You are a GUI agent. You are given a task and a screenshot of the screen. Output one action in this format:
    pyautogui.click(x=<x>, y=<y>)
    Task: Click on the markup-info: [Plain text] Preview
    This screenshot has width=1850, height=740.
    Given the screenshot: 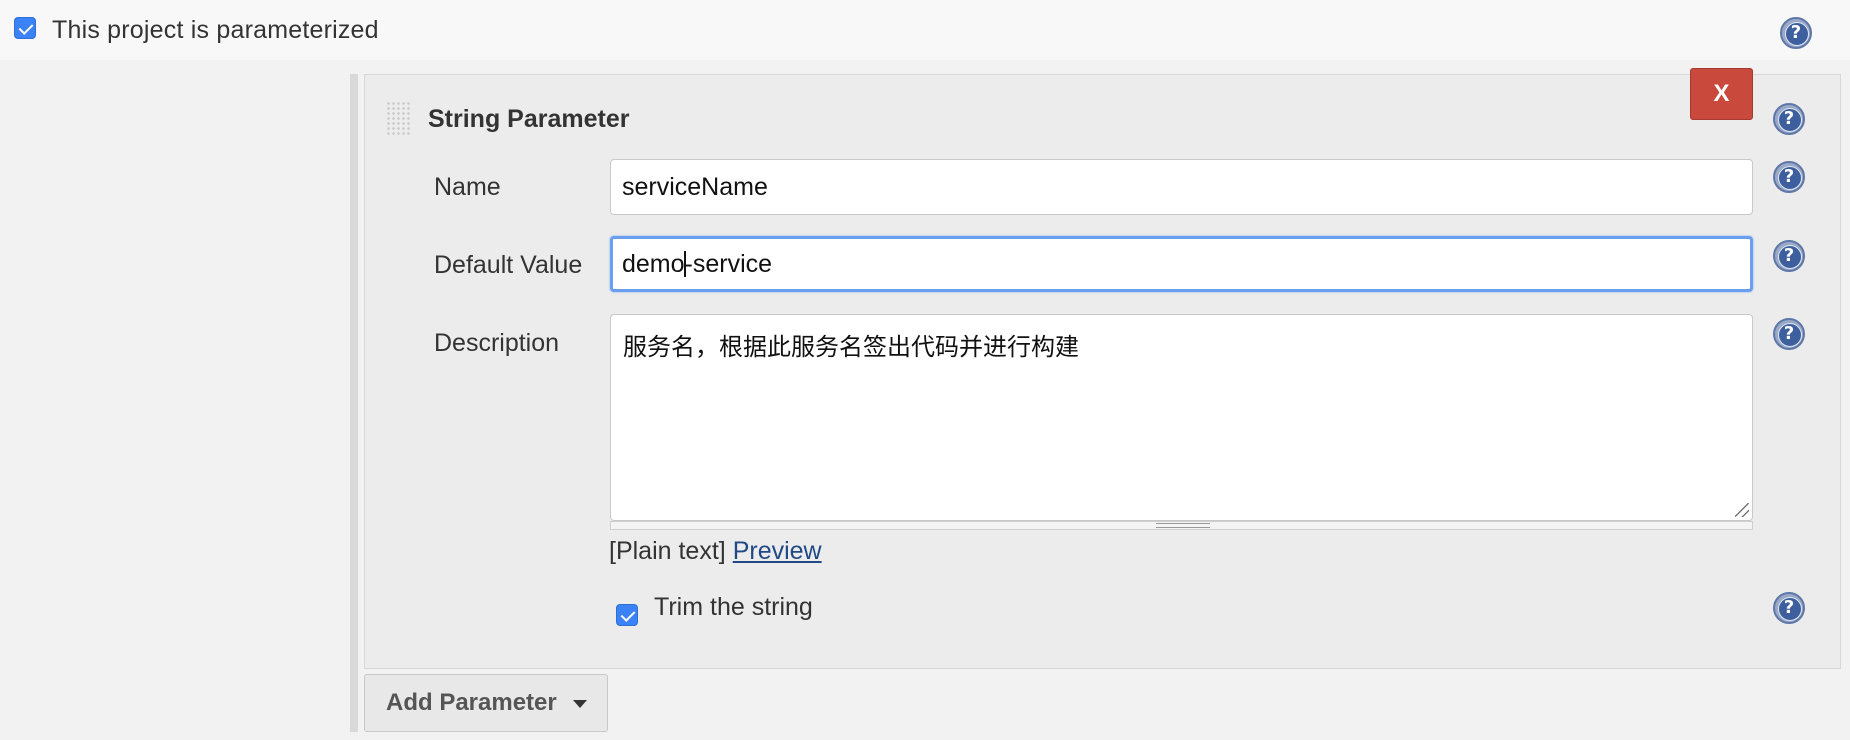 What is the action you would take?
    pyautogui.click(x=715, y=551)
    